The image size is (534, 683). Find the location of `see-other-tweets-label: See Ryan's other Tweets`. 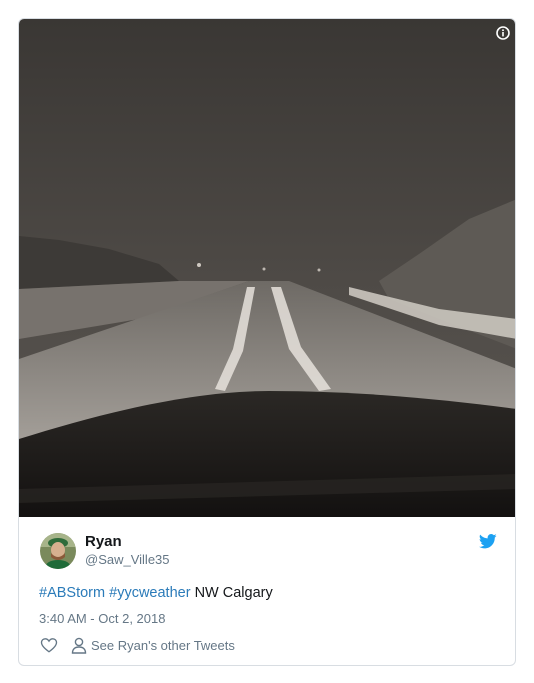

see-other-tweets-label: See Ryan's other Tweets is located at coordinates (163, 645).